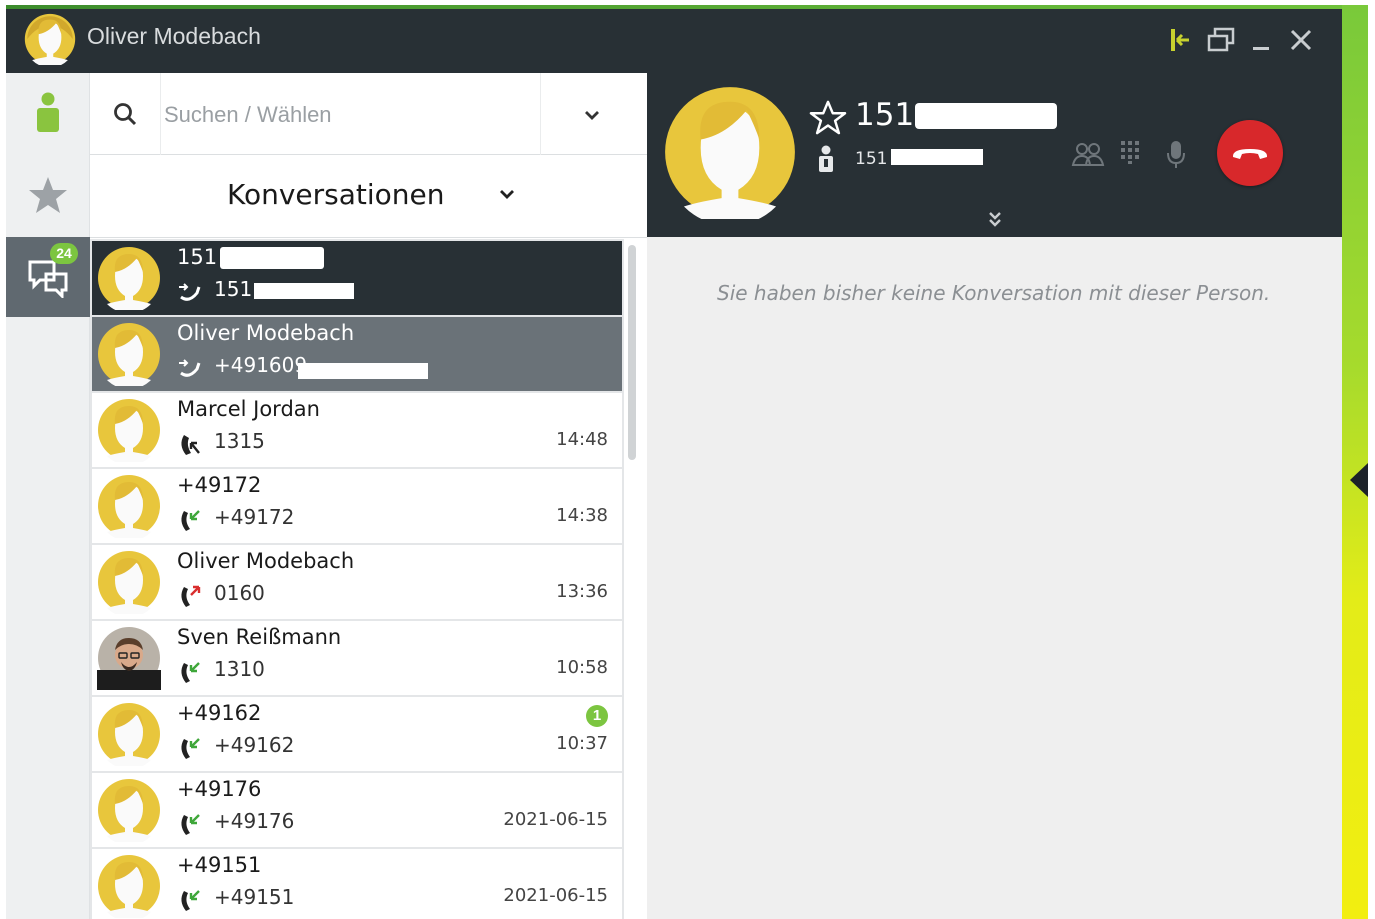 This screenshot has width=1375, height=919. What do you see at coordinates (582, 515) in the screenshot?
I see `conversation-time: 14:38` at bounding box center [582, 515].